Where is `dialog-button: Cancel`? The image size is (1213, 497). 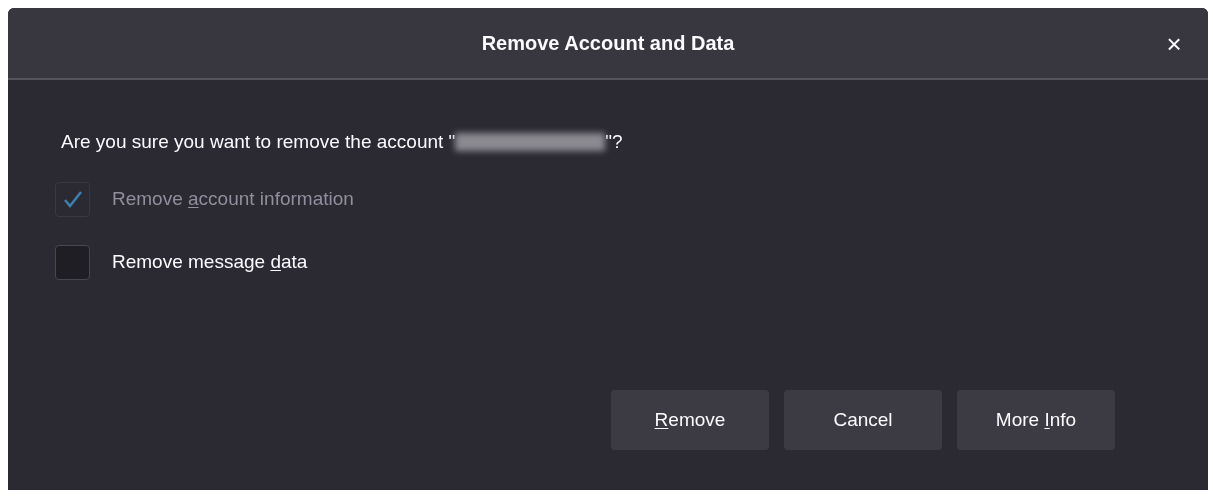
dialog-button: Cancel is located at coordinates (863, 420).